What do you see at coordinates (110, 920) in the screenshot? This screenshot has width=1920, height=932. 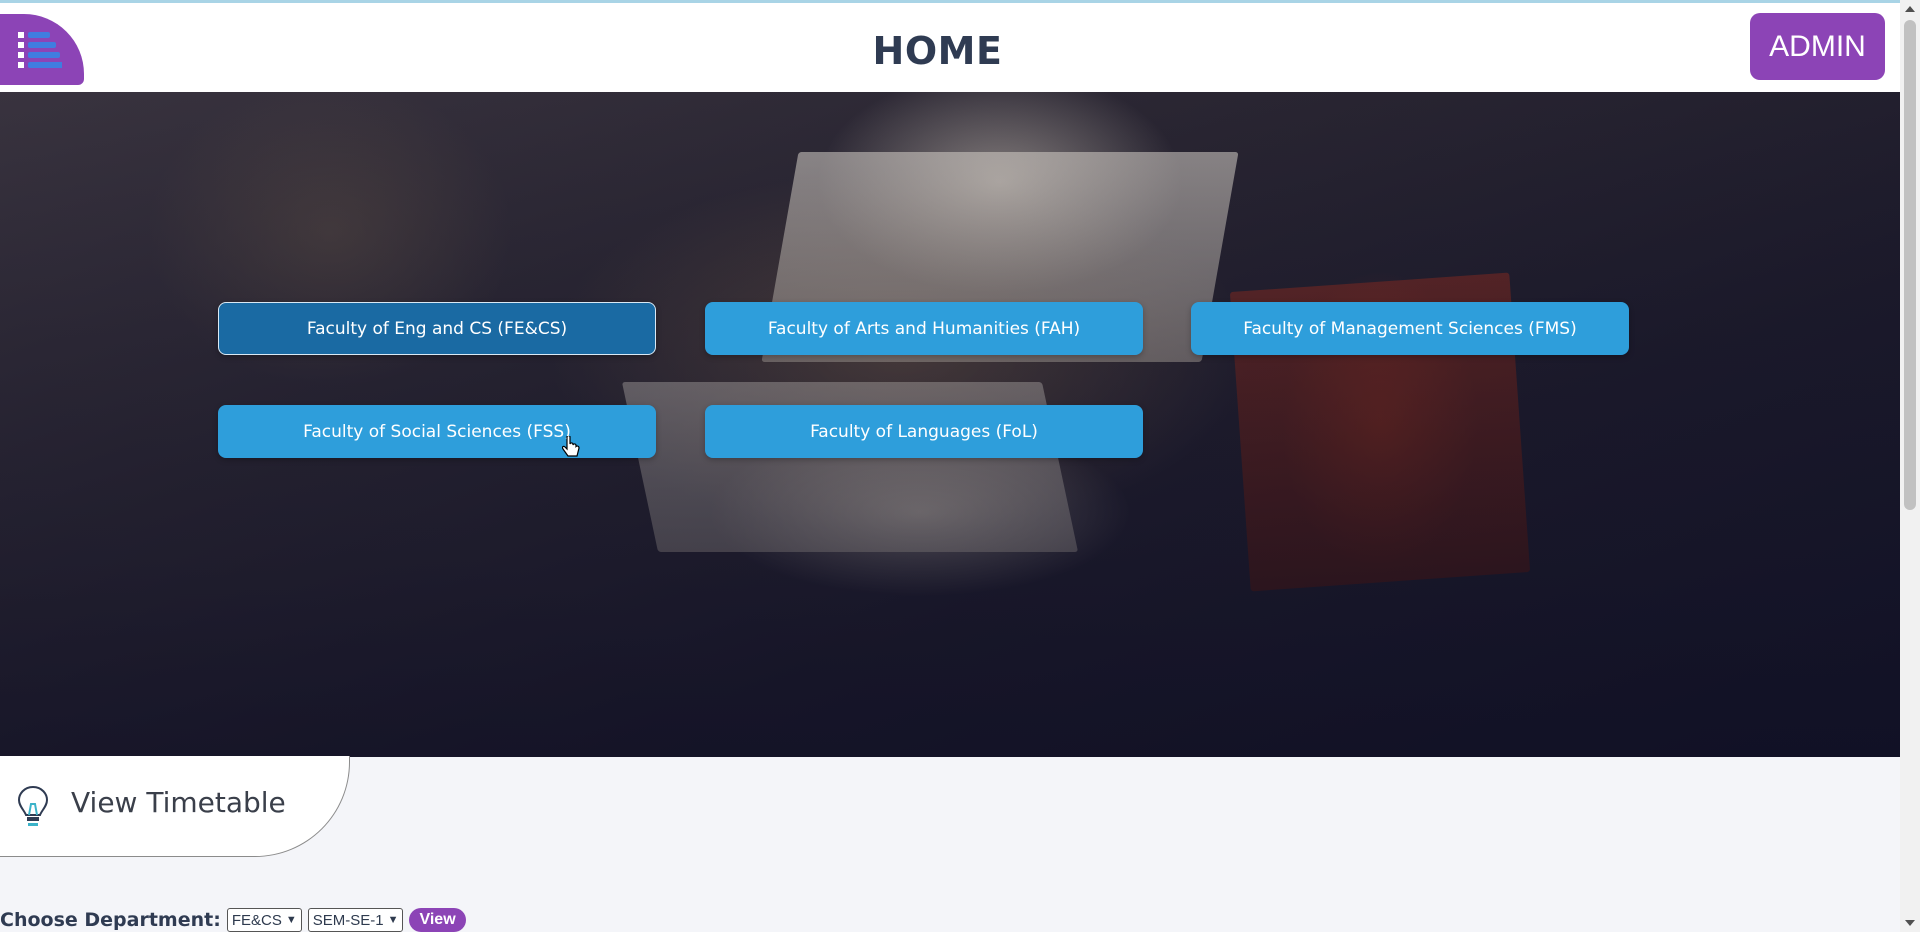 I see `choose-department-label: Choose Department:` at bounding box center [110, 920].